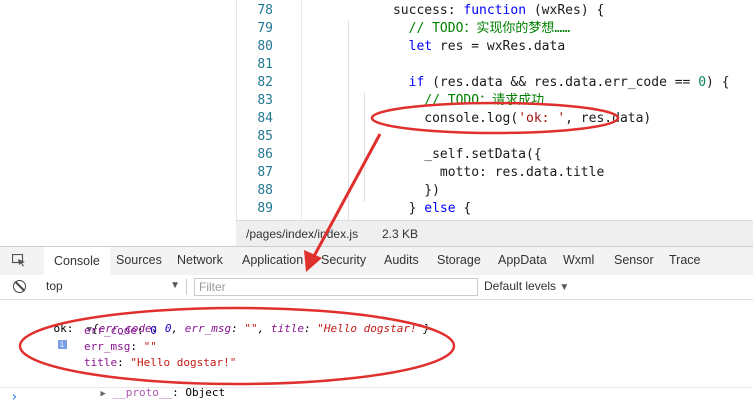 The width and height of the screenshot is (753, 415). What do you see at coordinates (487, 46) in the screenshot?
I see `code-text: let res = wxRes.data` at bounding box center [487, 46].